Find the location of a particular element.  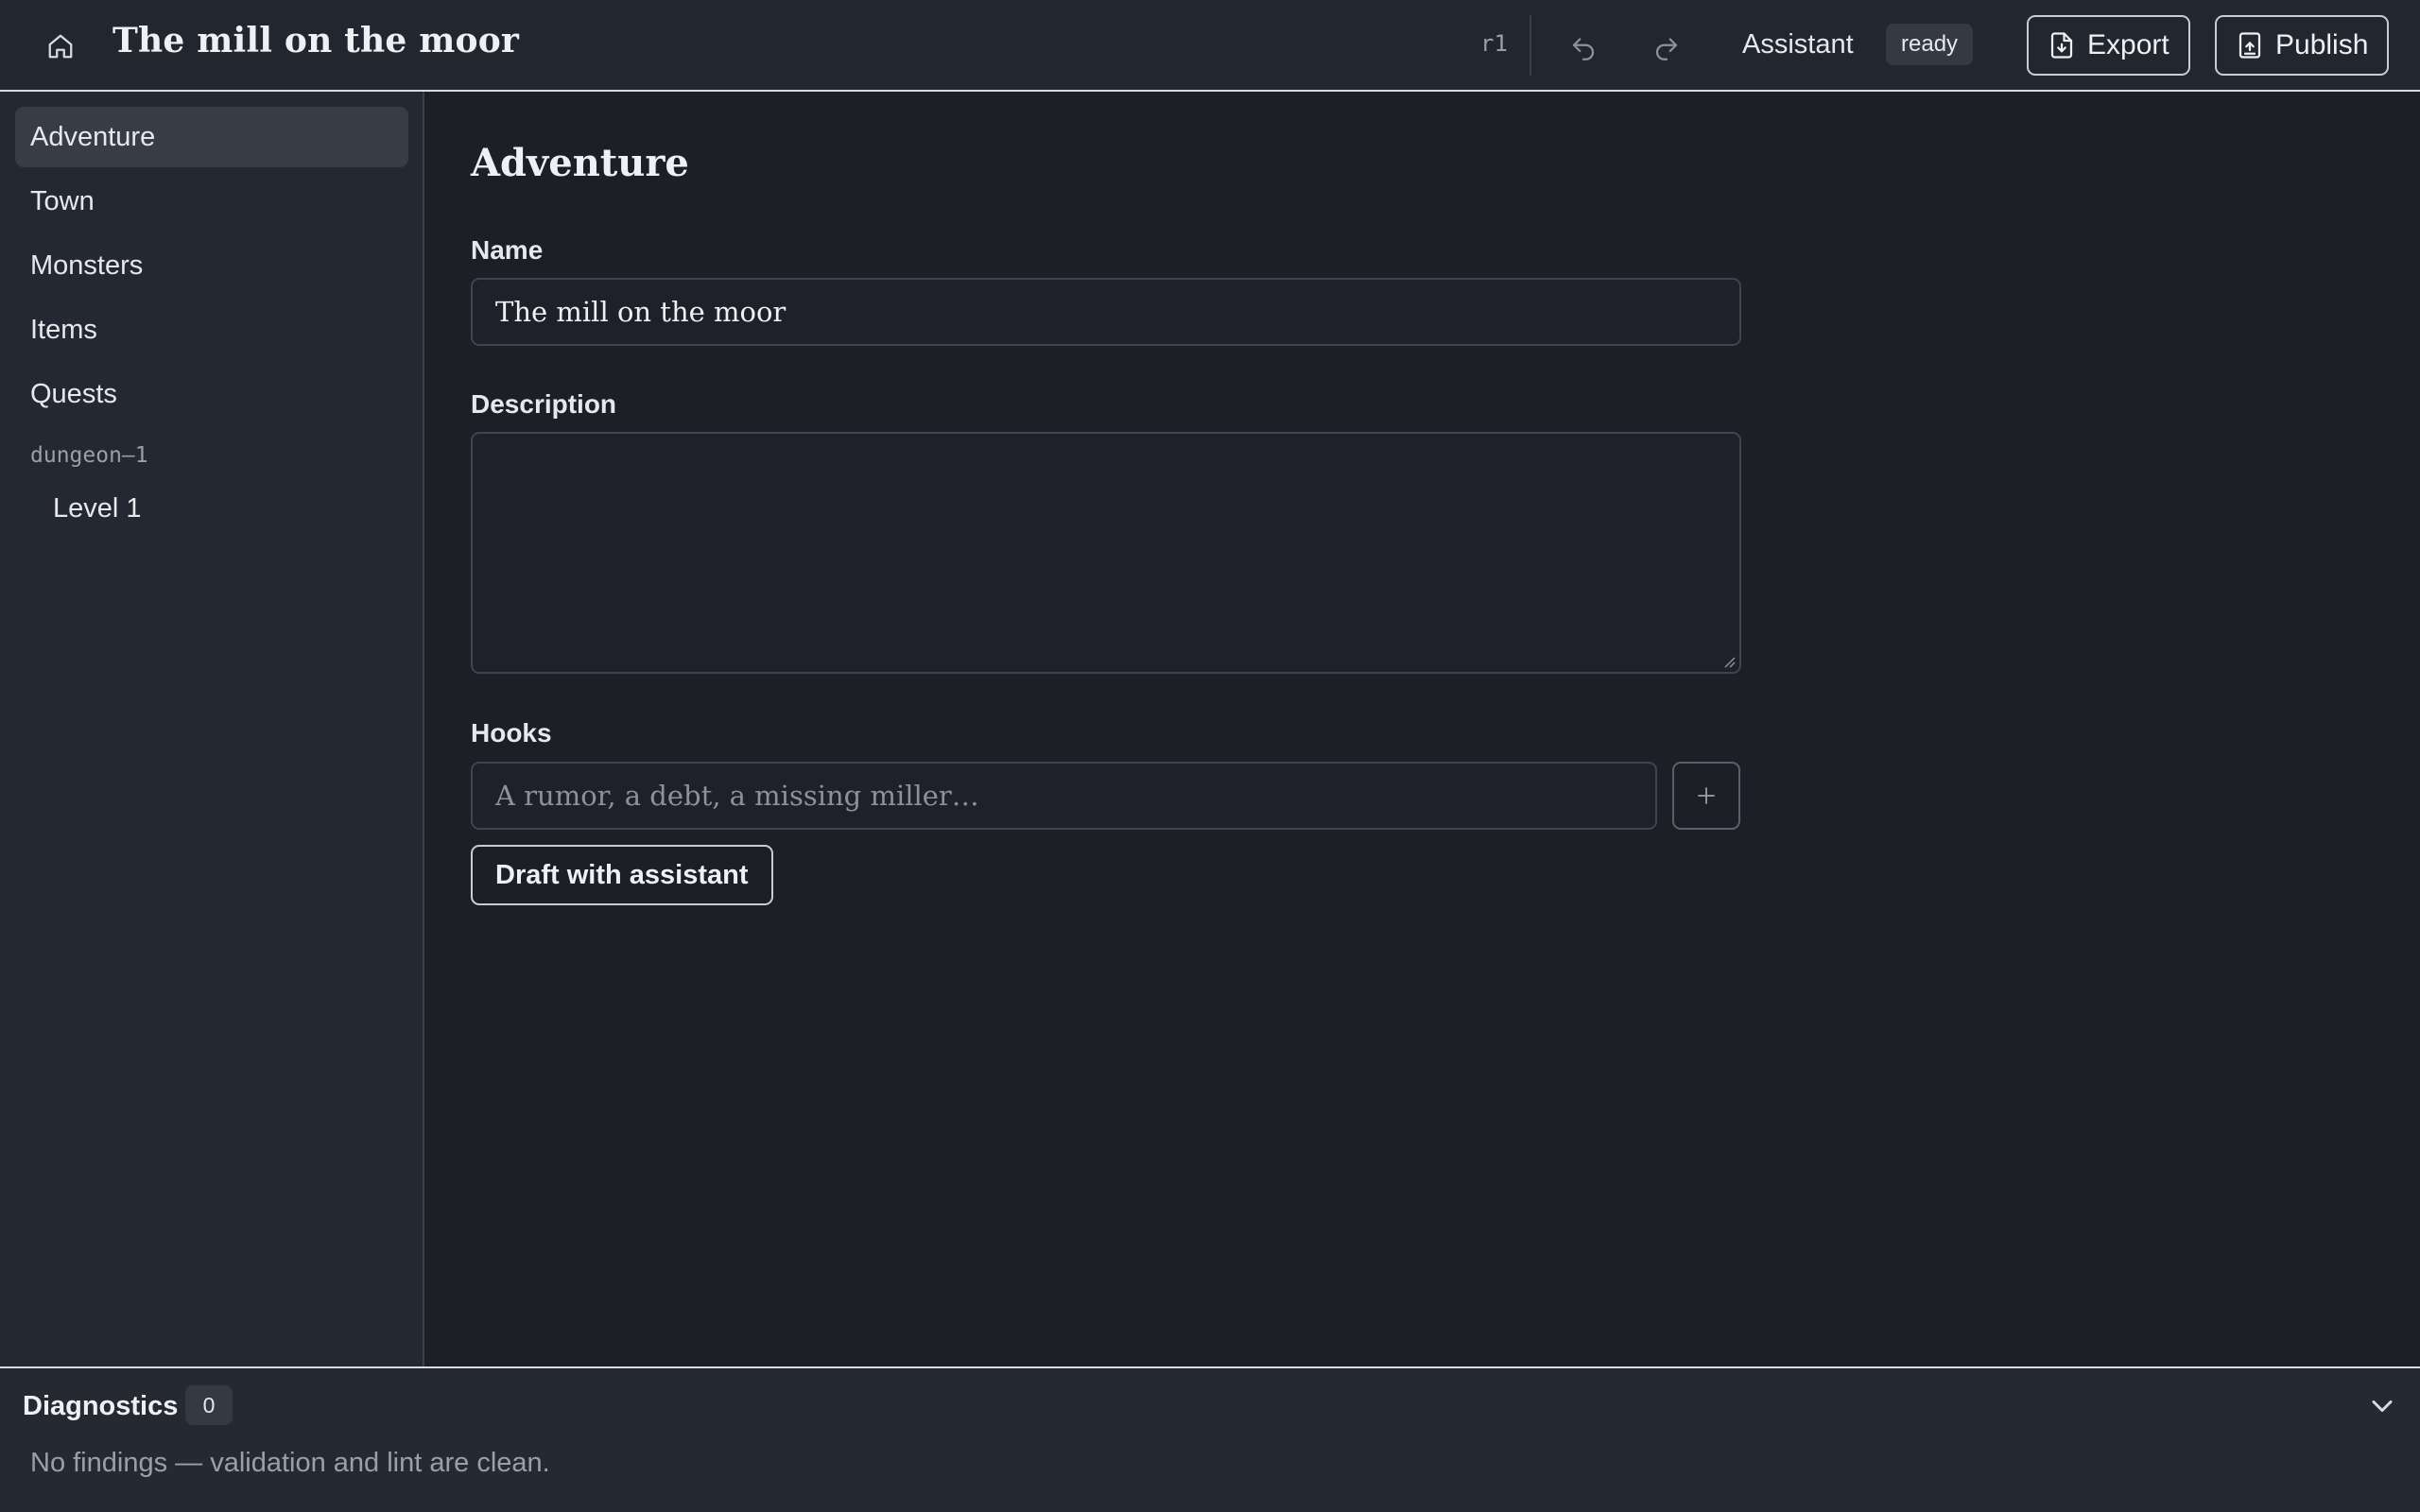

name-label: Name is located at coordinates (508, 250).